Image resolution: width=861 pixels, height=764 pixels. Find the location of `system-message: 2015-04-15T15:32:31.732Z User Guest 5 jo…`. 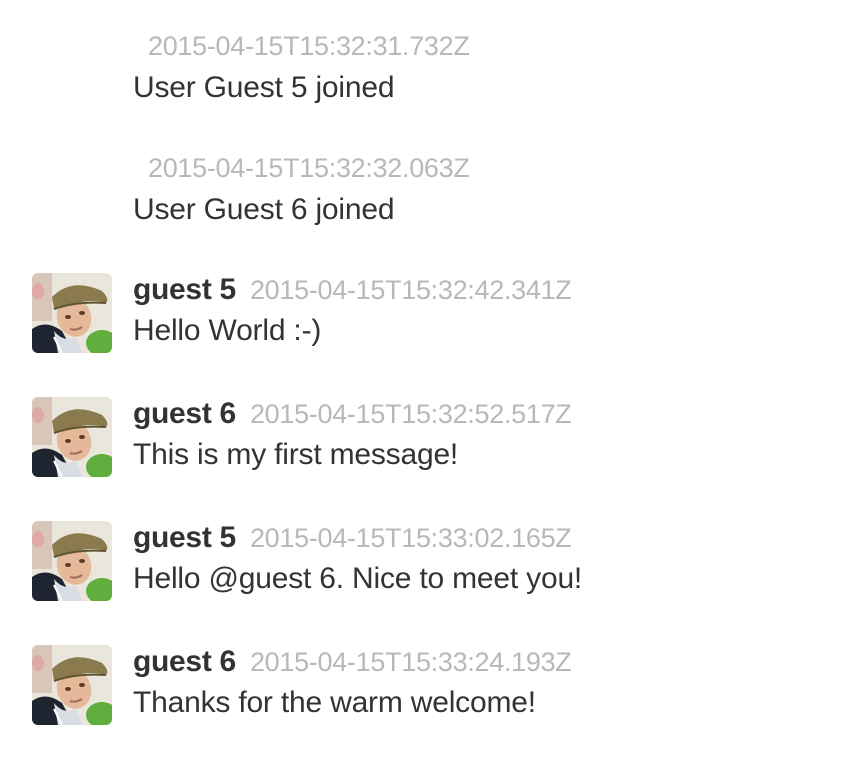

system-message: 2015-04-15T15:32:31.732Z User Guest 5 jo… is located at coordinates (301, 68).